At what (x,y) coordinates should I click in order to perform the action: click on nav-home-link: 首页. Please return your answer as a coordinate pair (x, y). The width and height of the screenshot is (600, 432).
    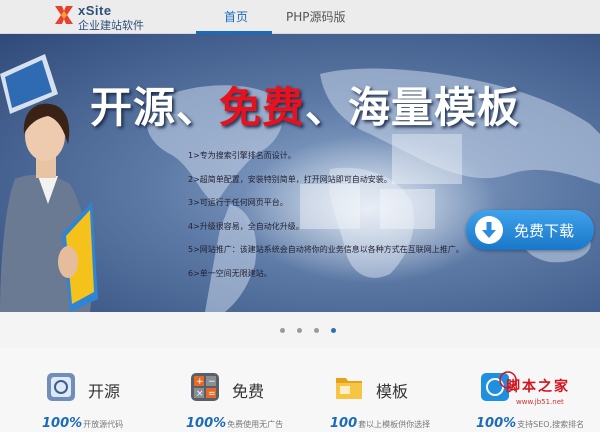
    Looking at the image, I should click on (236, 16).